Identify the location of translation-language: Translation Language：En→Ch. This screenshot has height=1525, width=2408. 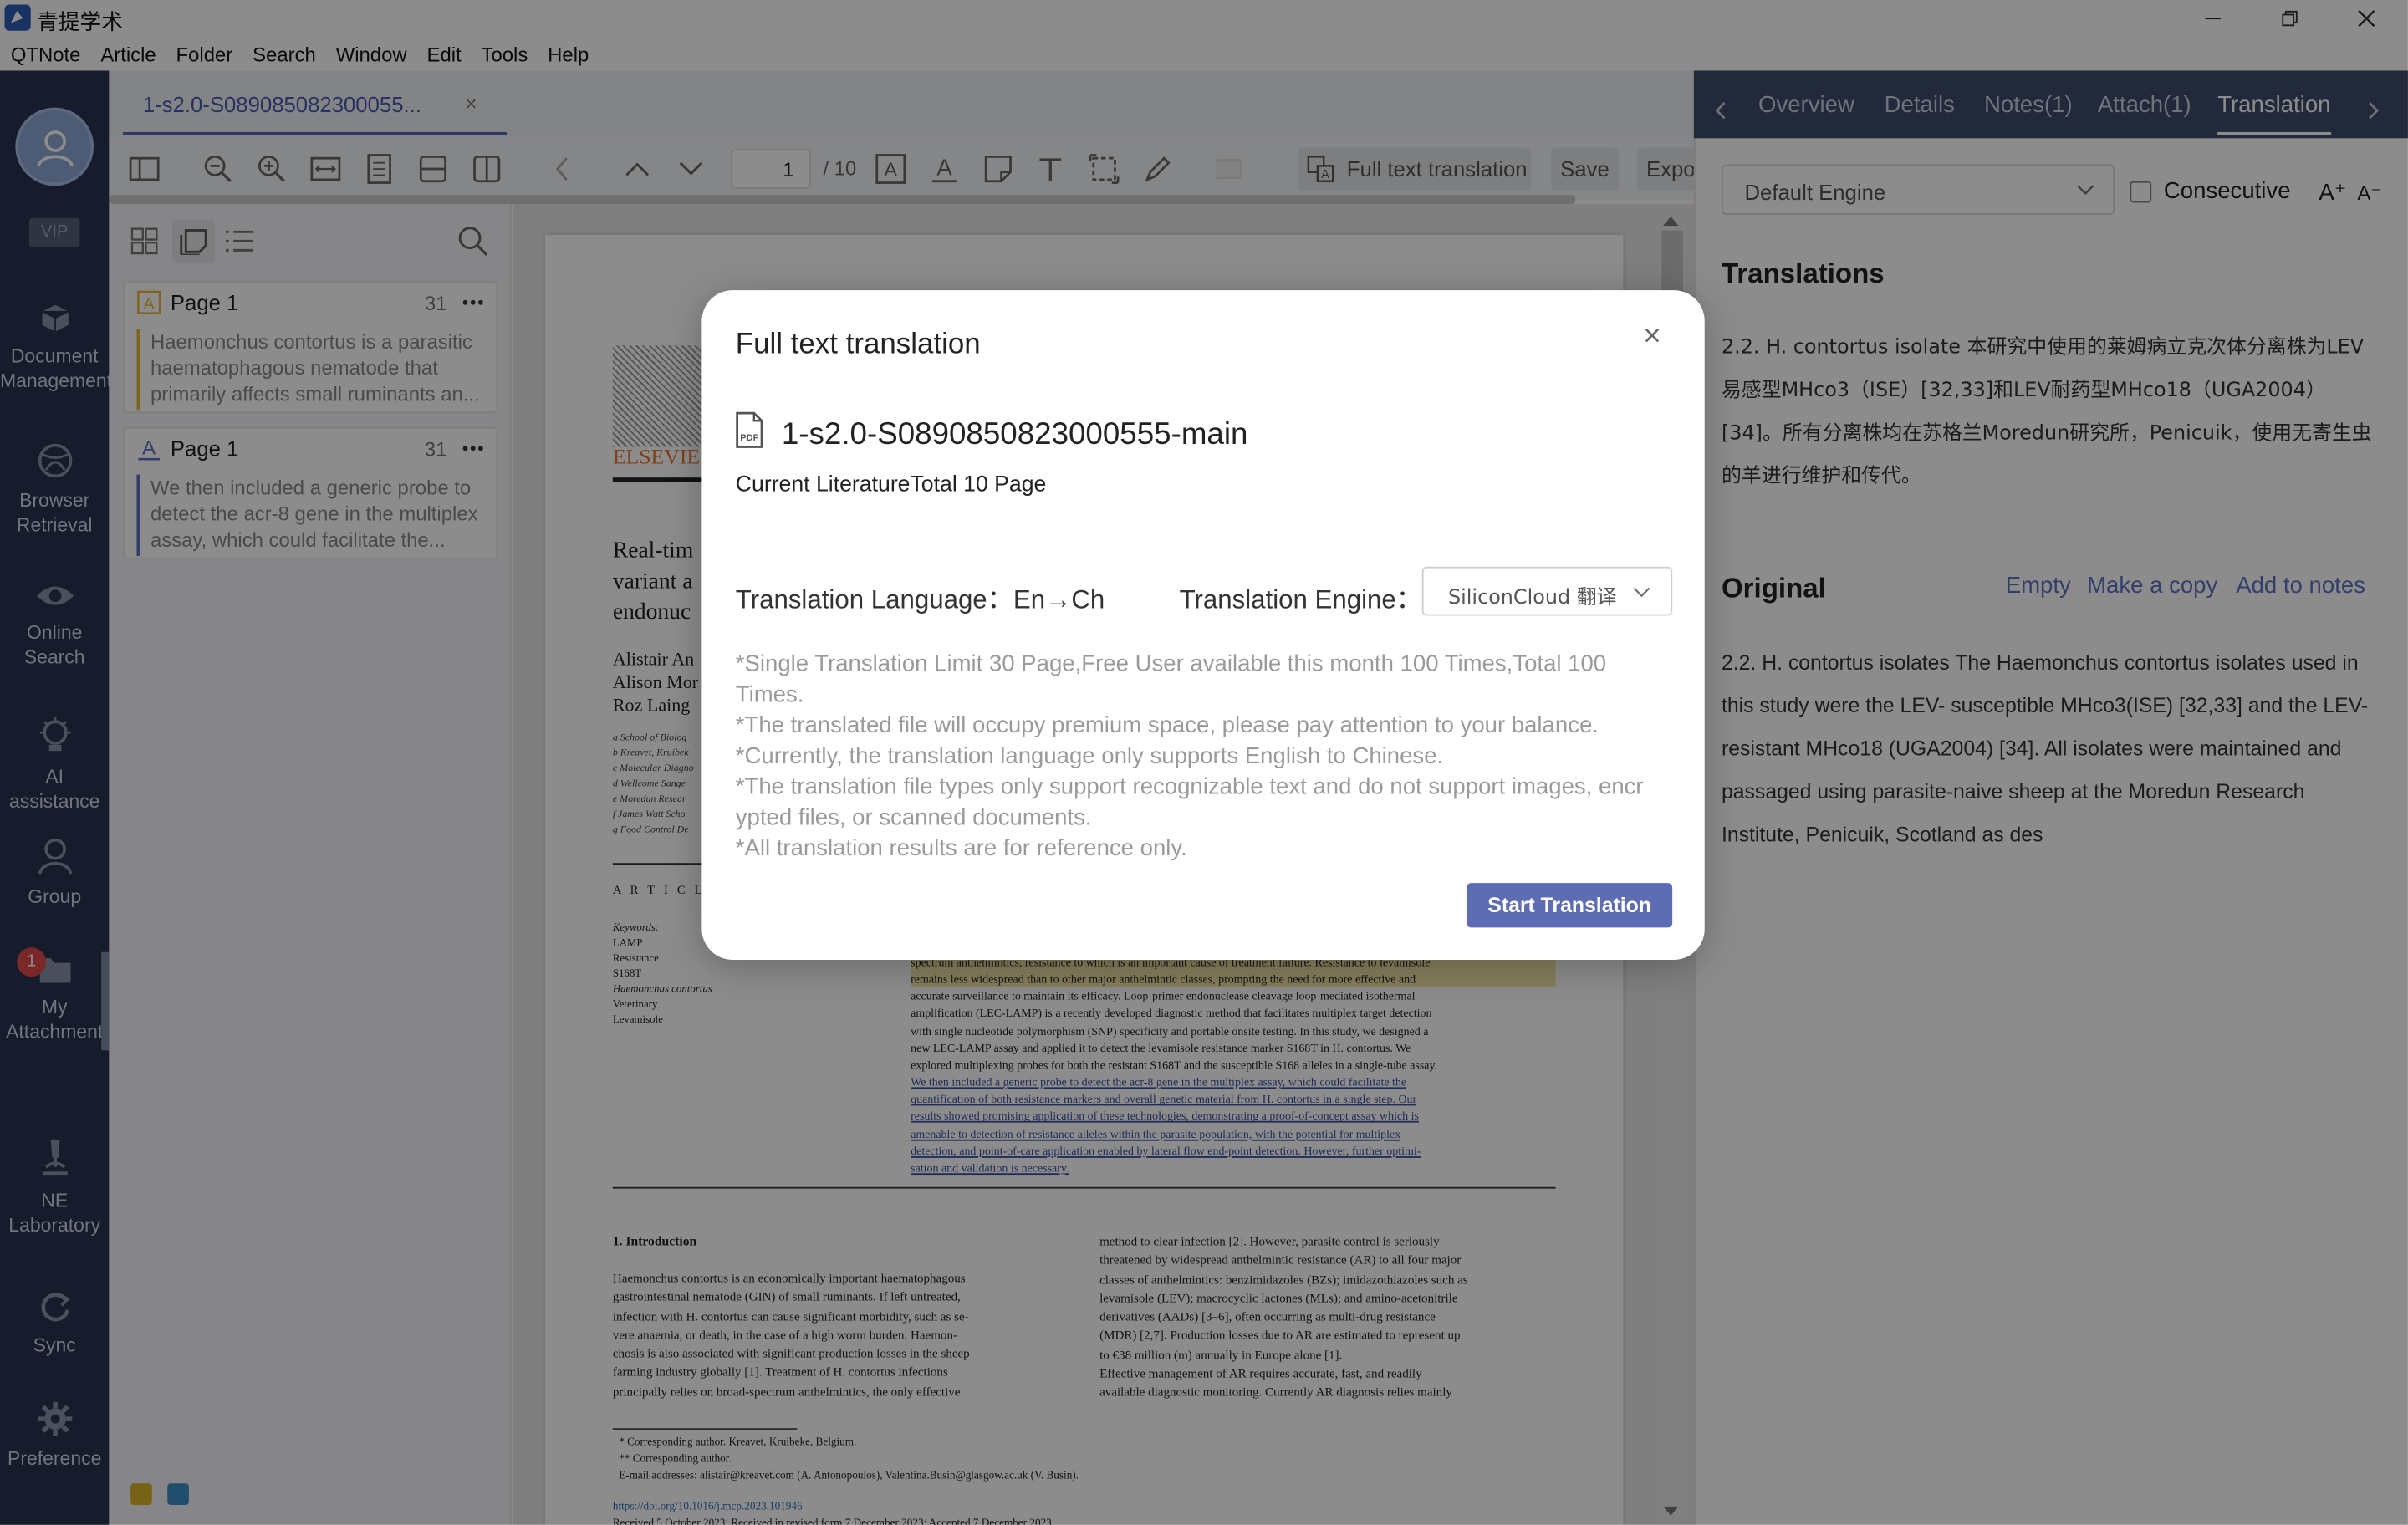
(920, 599).